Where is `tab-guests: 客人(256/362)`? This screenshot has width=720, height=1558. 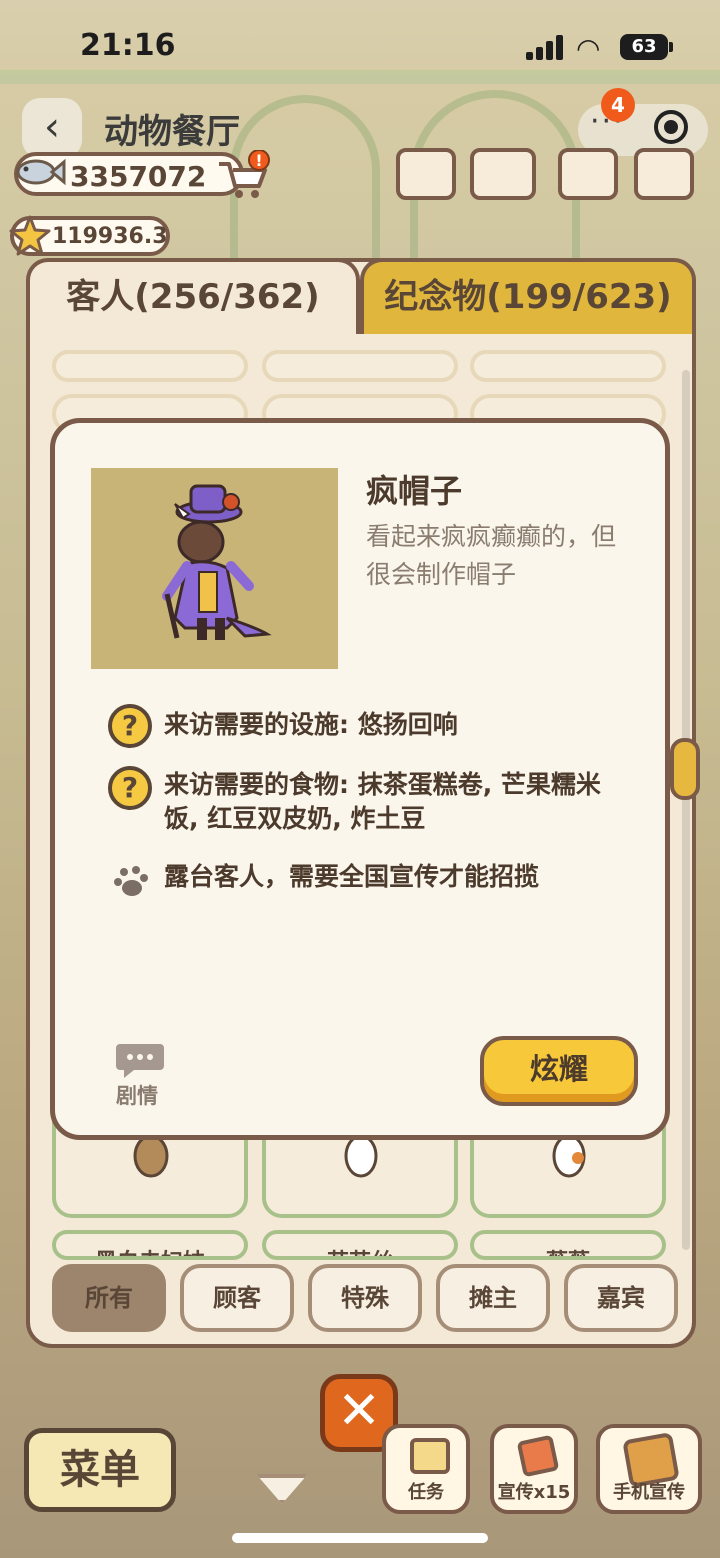 tab-guests: 客人(256/362) is located at coordinates (193, 296).